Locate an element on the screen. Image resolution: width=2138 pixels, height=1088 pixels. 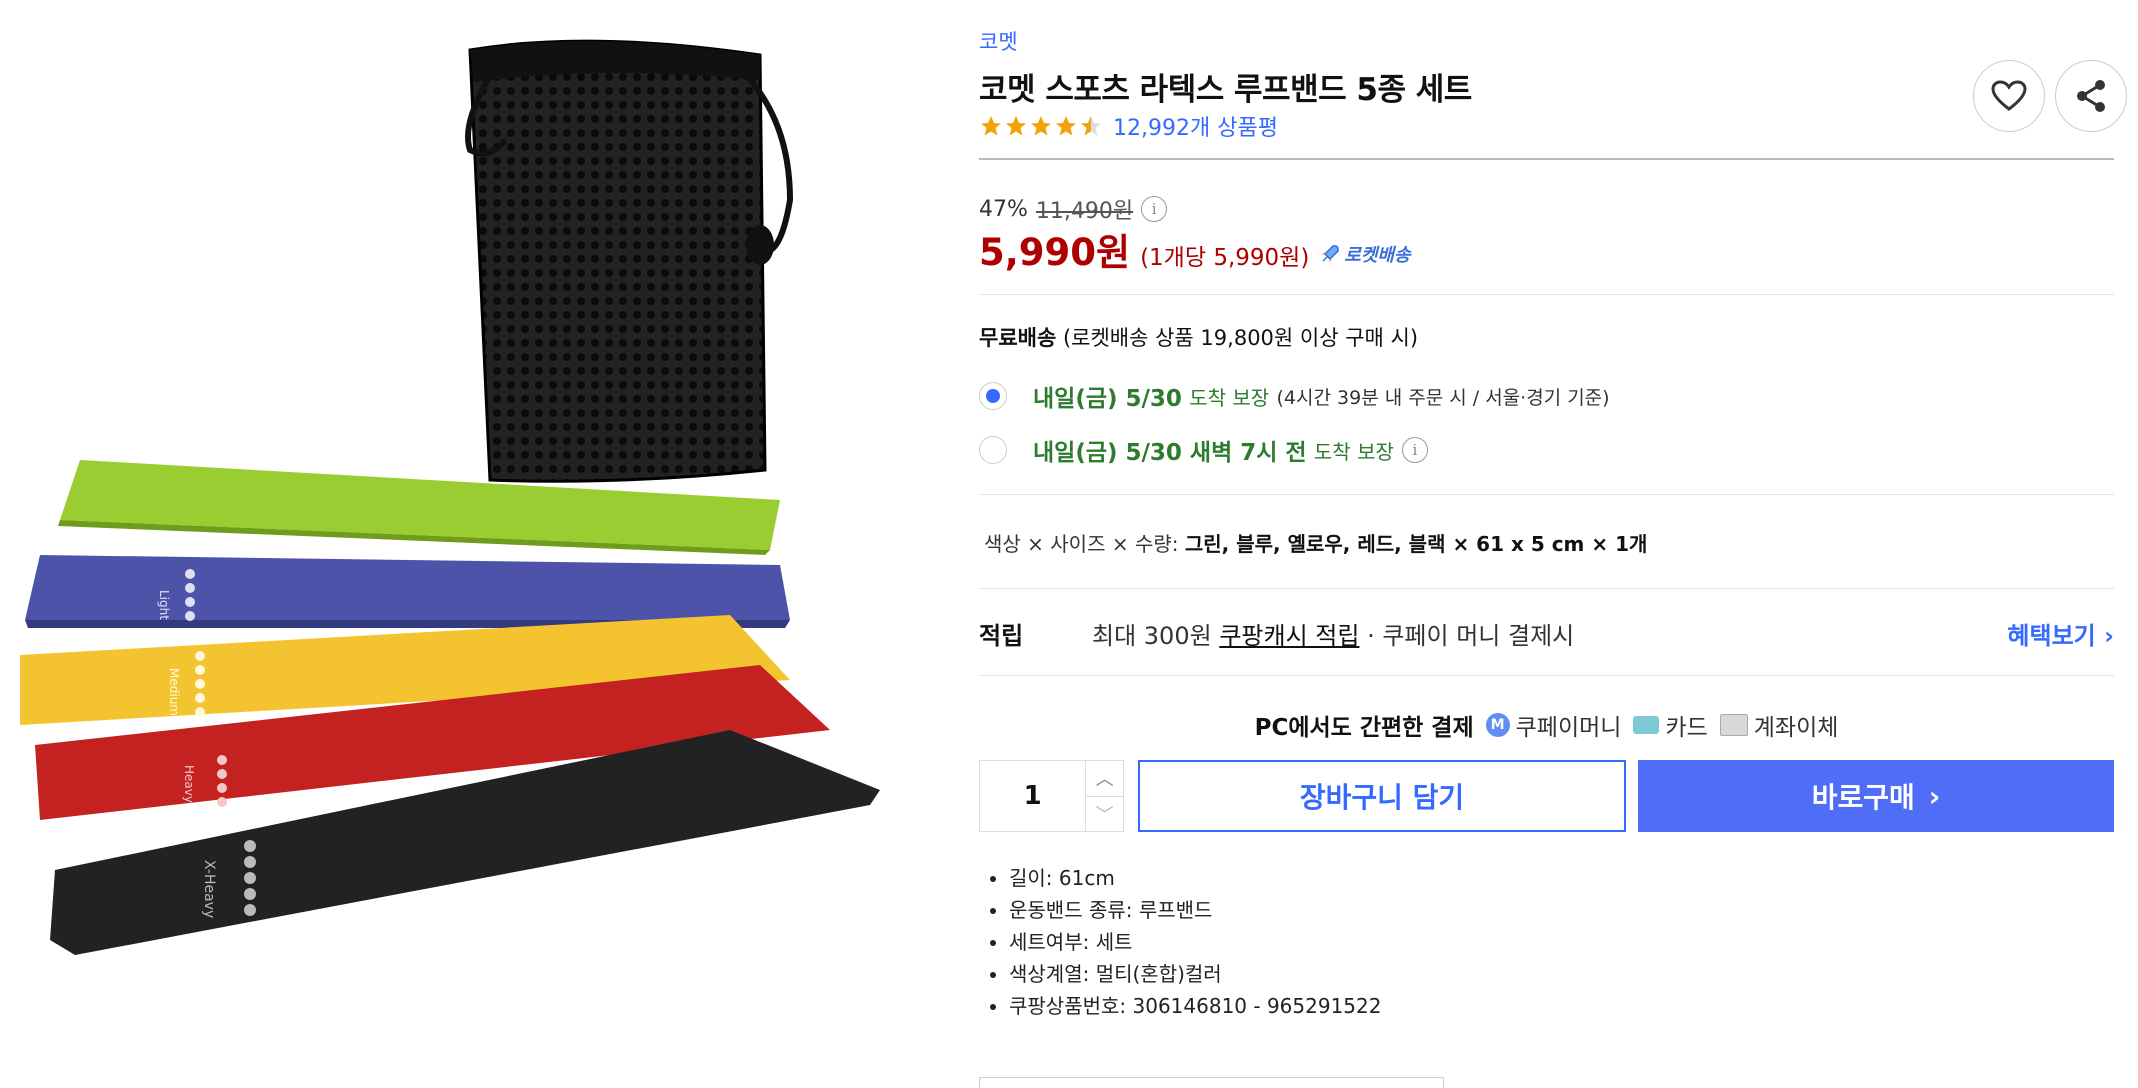
rocket-icon is located at coordinates (1331, 253).